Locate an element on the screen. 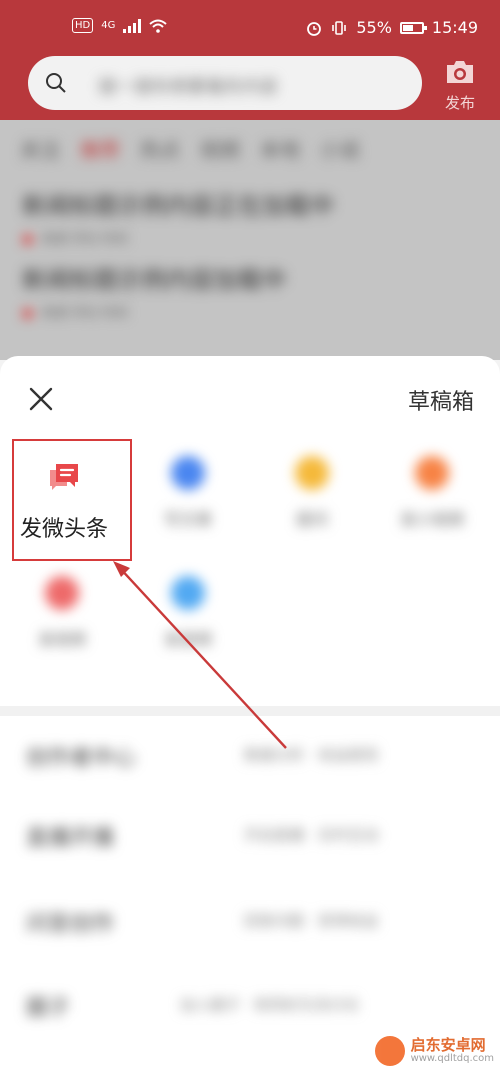 The width and height of the screenshot is (500, 1070). list-item: 直播开播 开启直播 · 实时互动 is located at coordinates (250, 836).